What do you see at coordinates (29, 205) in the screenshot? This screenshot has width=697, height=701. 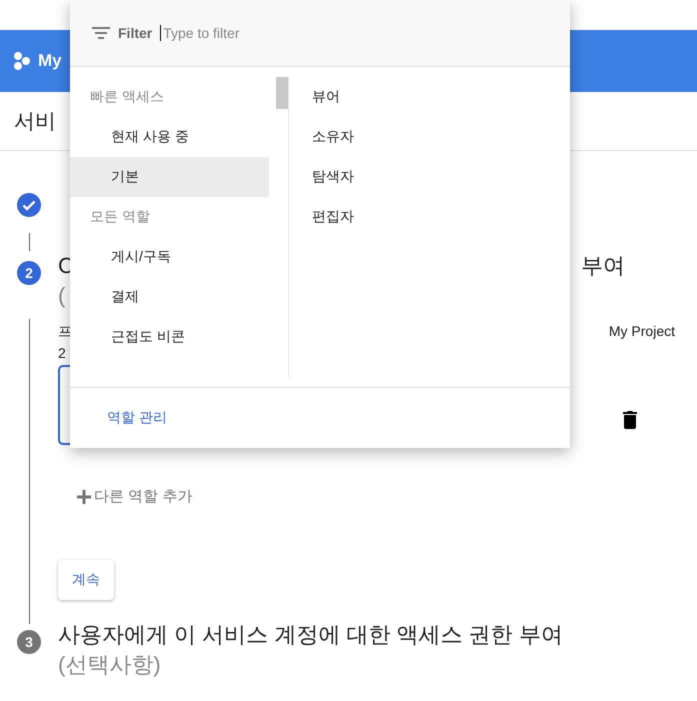 I see `check-circle-icon` at bounding box center [29, 205].